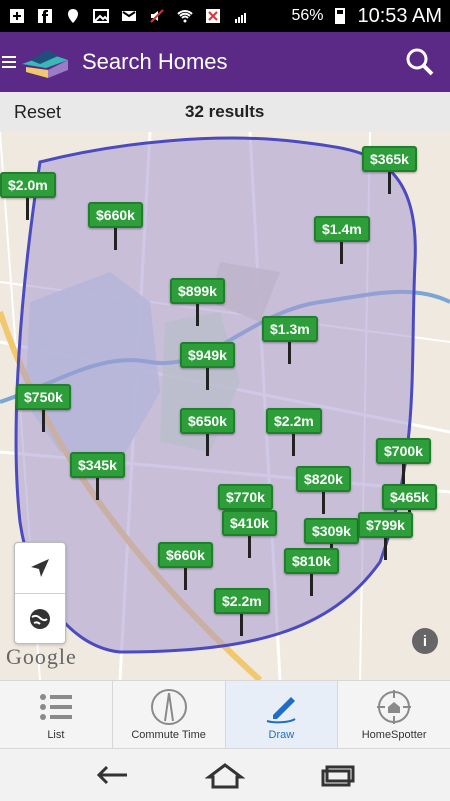 This screenshot has height=801, width=450. What do you see at coordinates (45, 16) in the screenshot?
I see `facebook-icon` at bounding box center [45, 16].